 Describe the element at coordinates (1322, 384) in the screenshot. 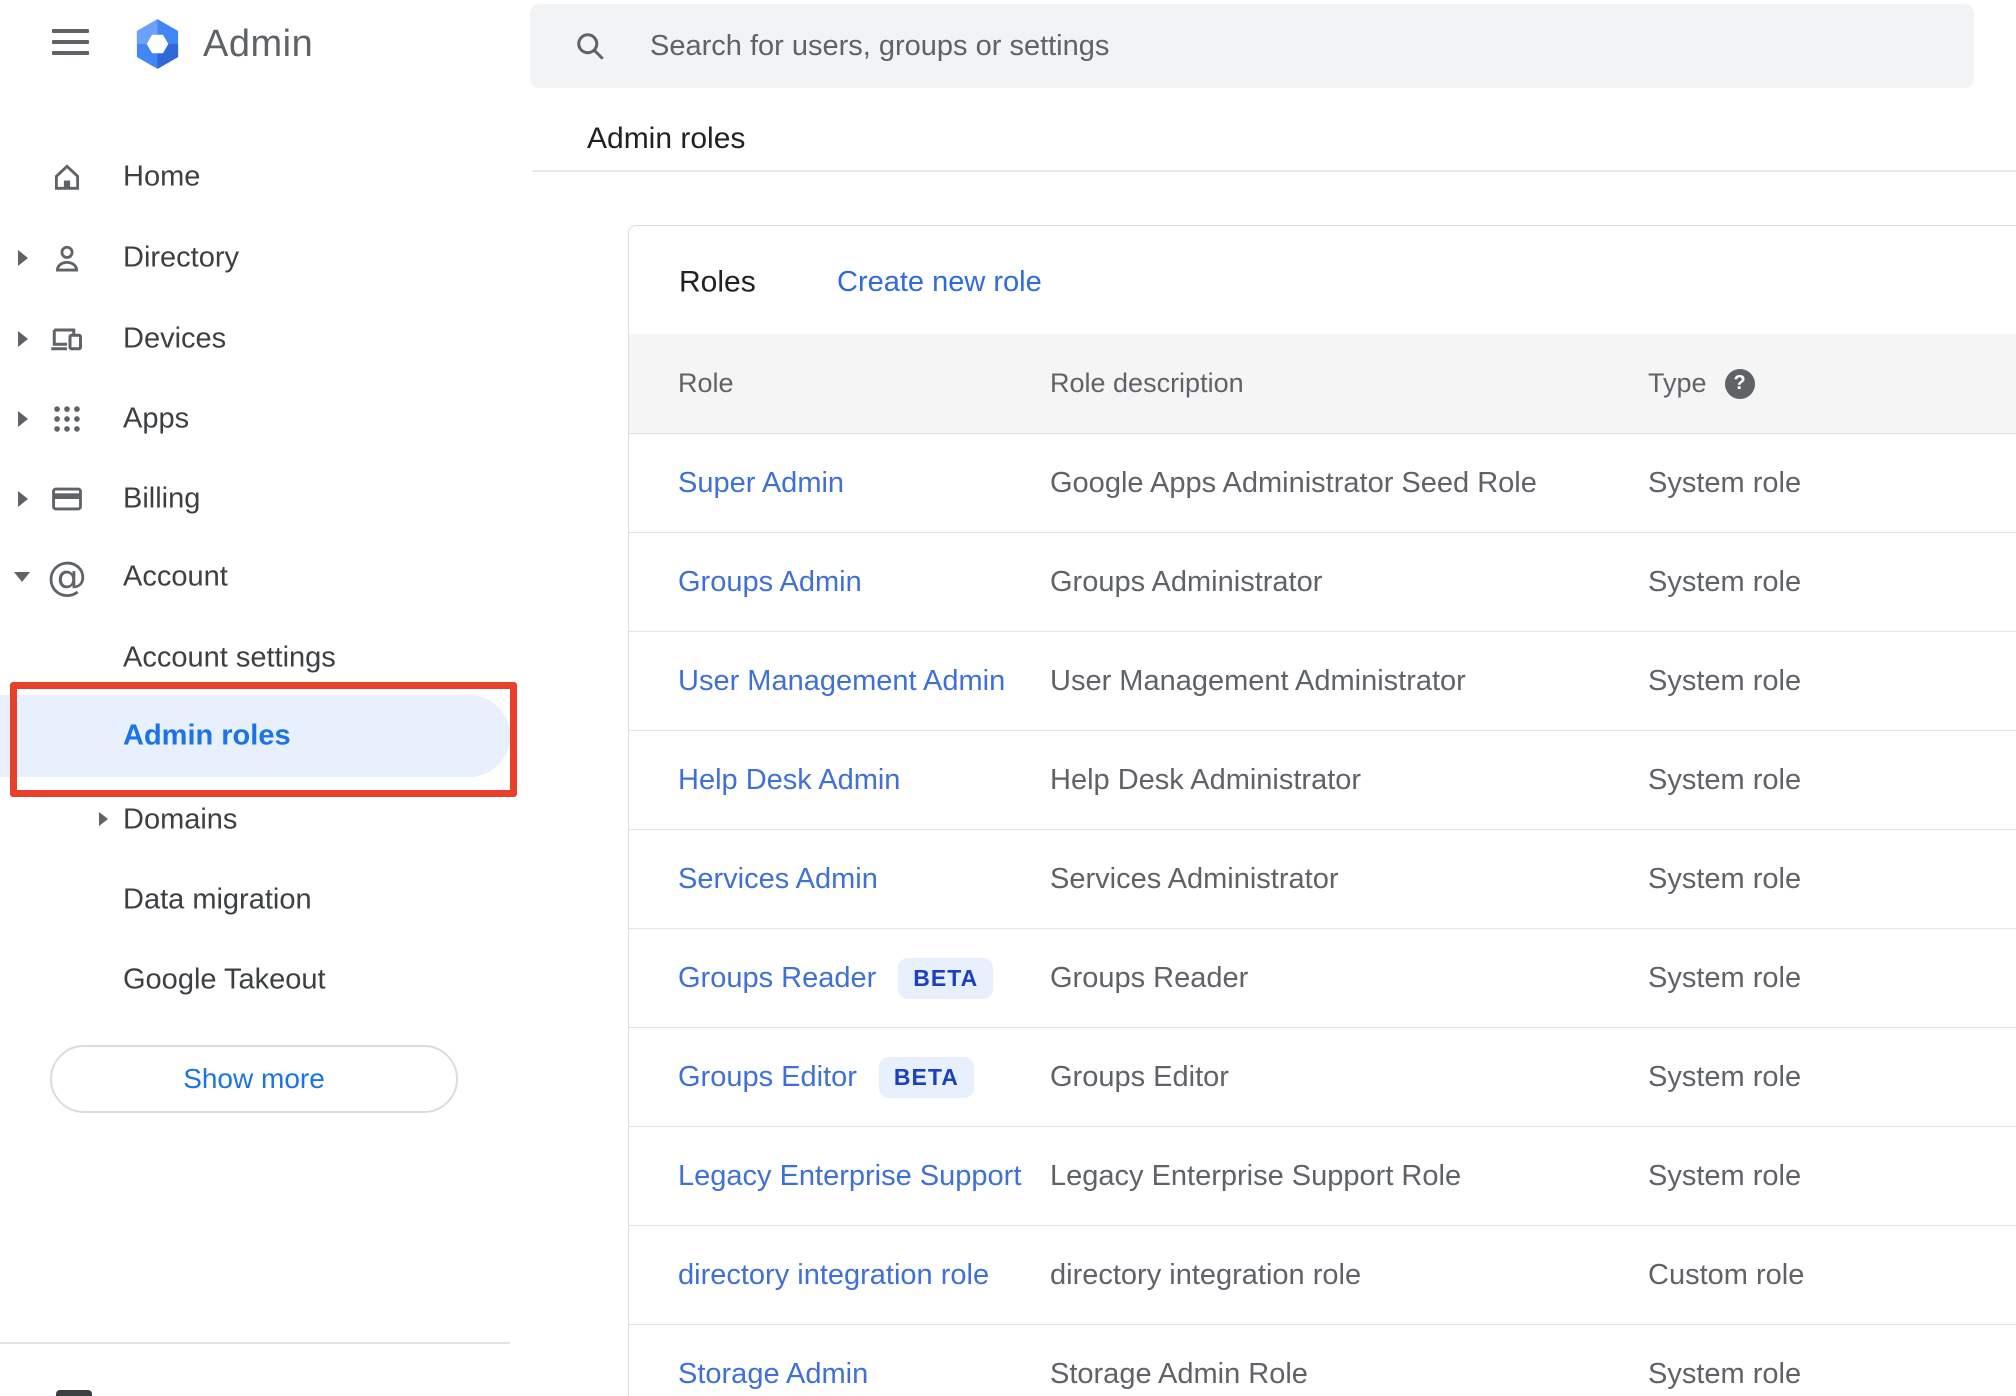

I see `table-header-row: Role Role description Type ?` at that location.